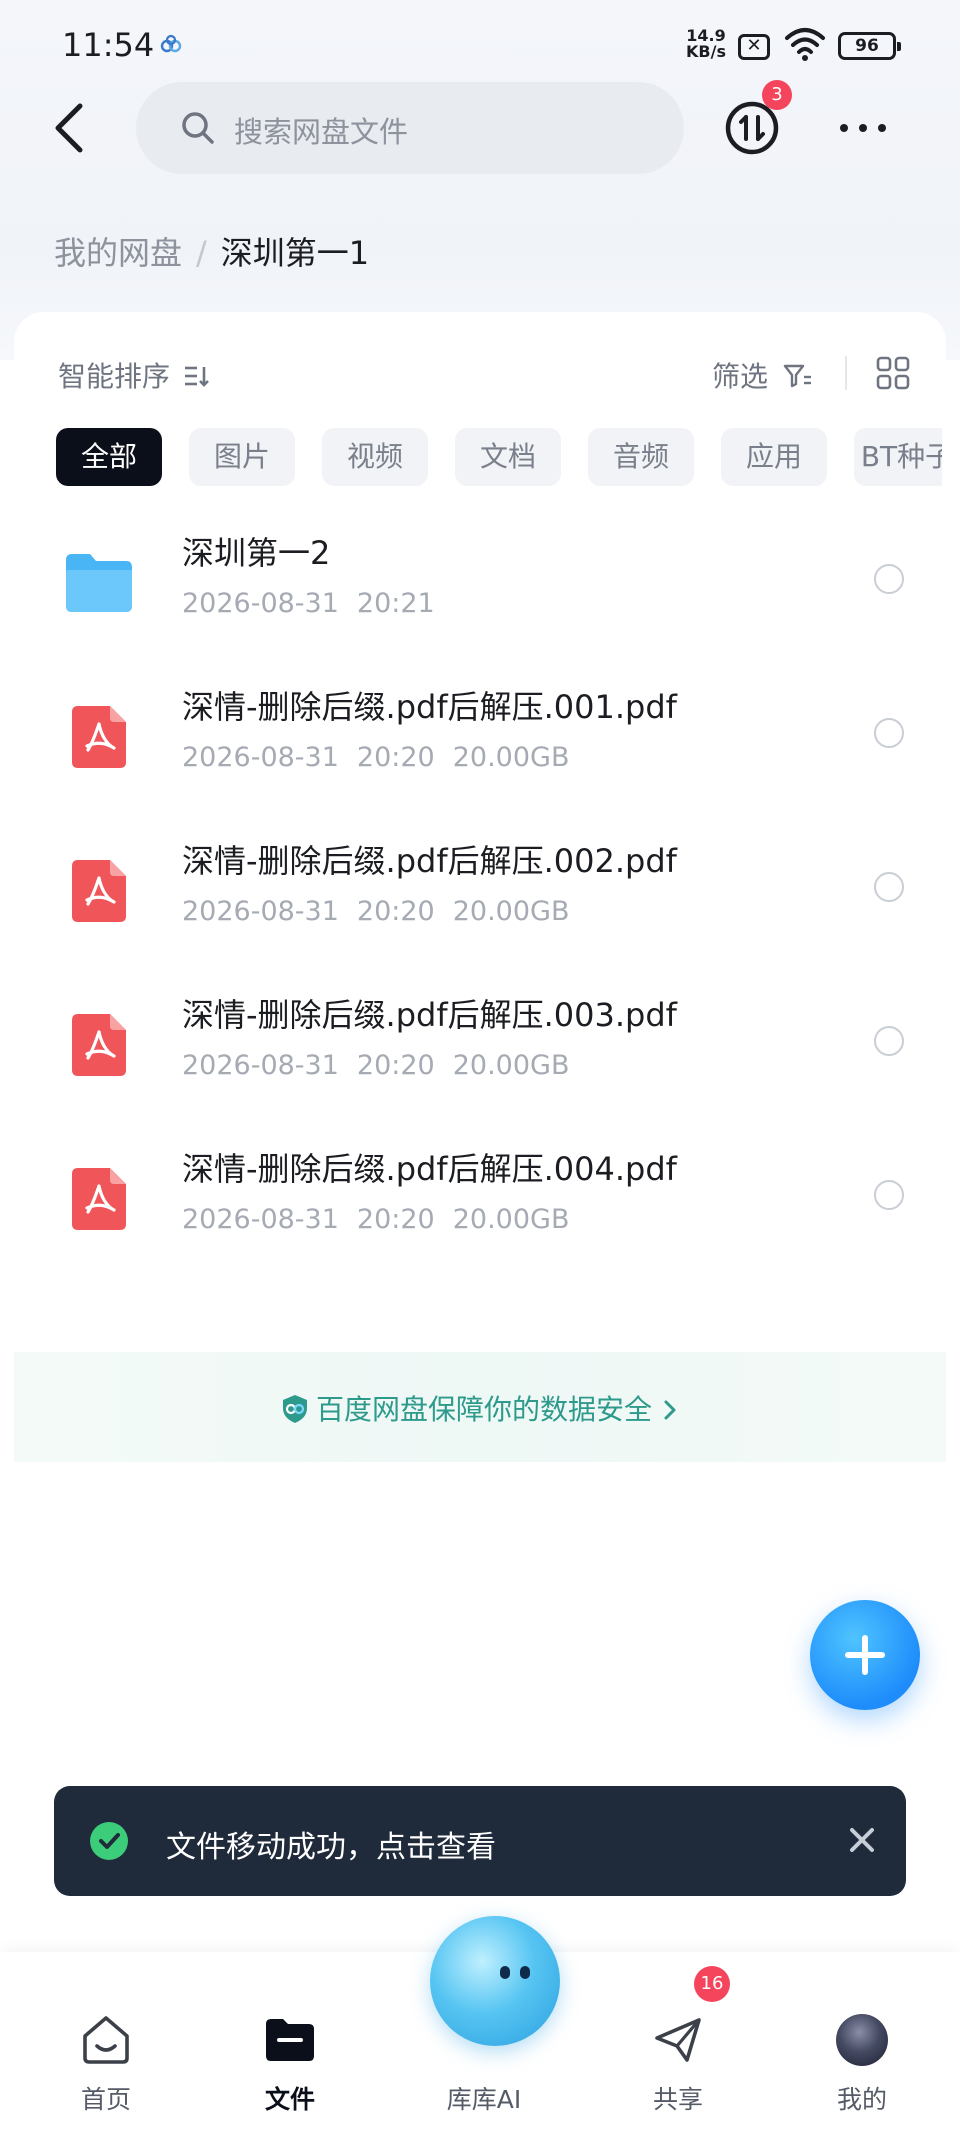 This screenshot has height=2131, width=960. Describe the element at coordinates (712, 1984) in the screenshot. I see `share-count-badge: 16` at that location.